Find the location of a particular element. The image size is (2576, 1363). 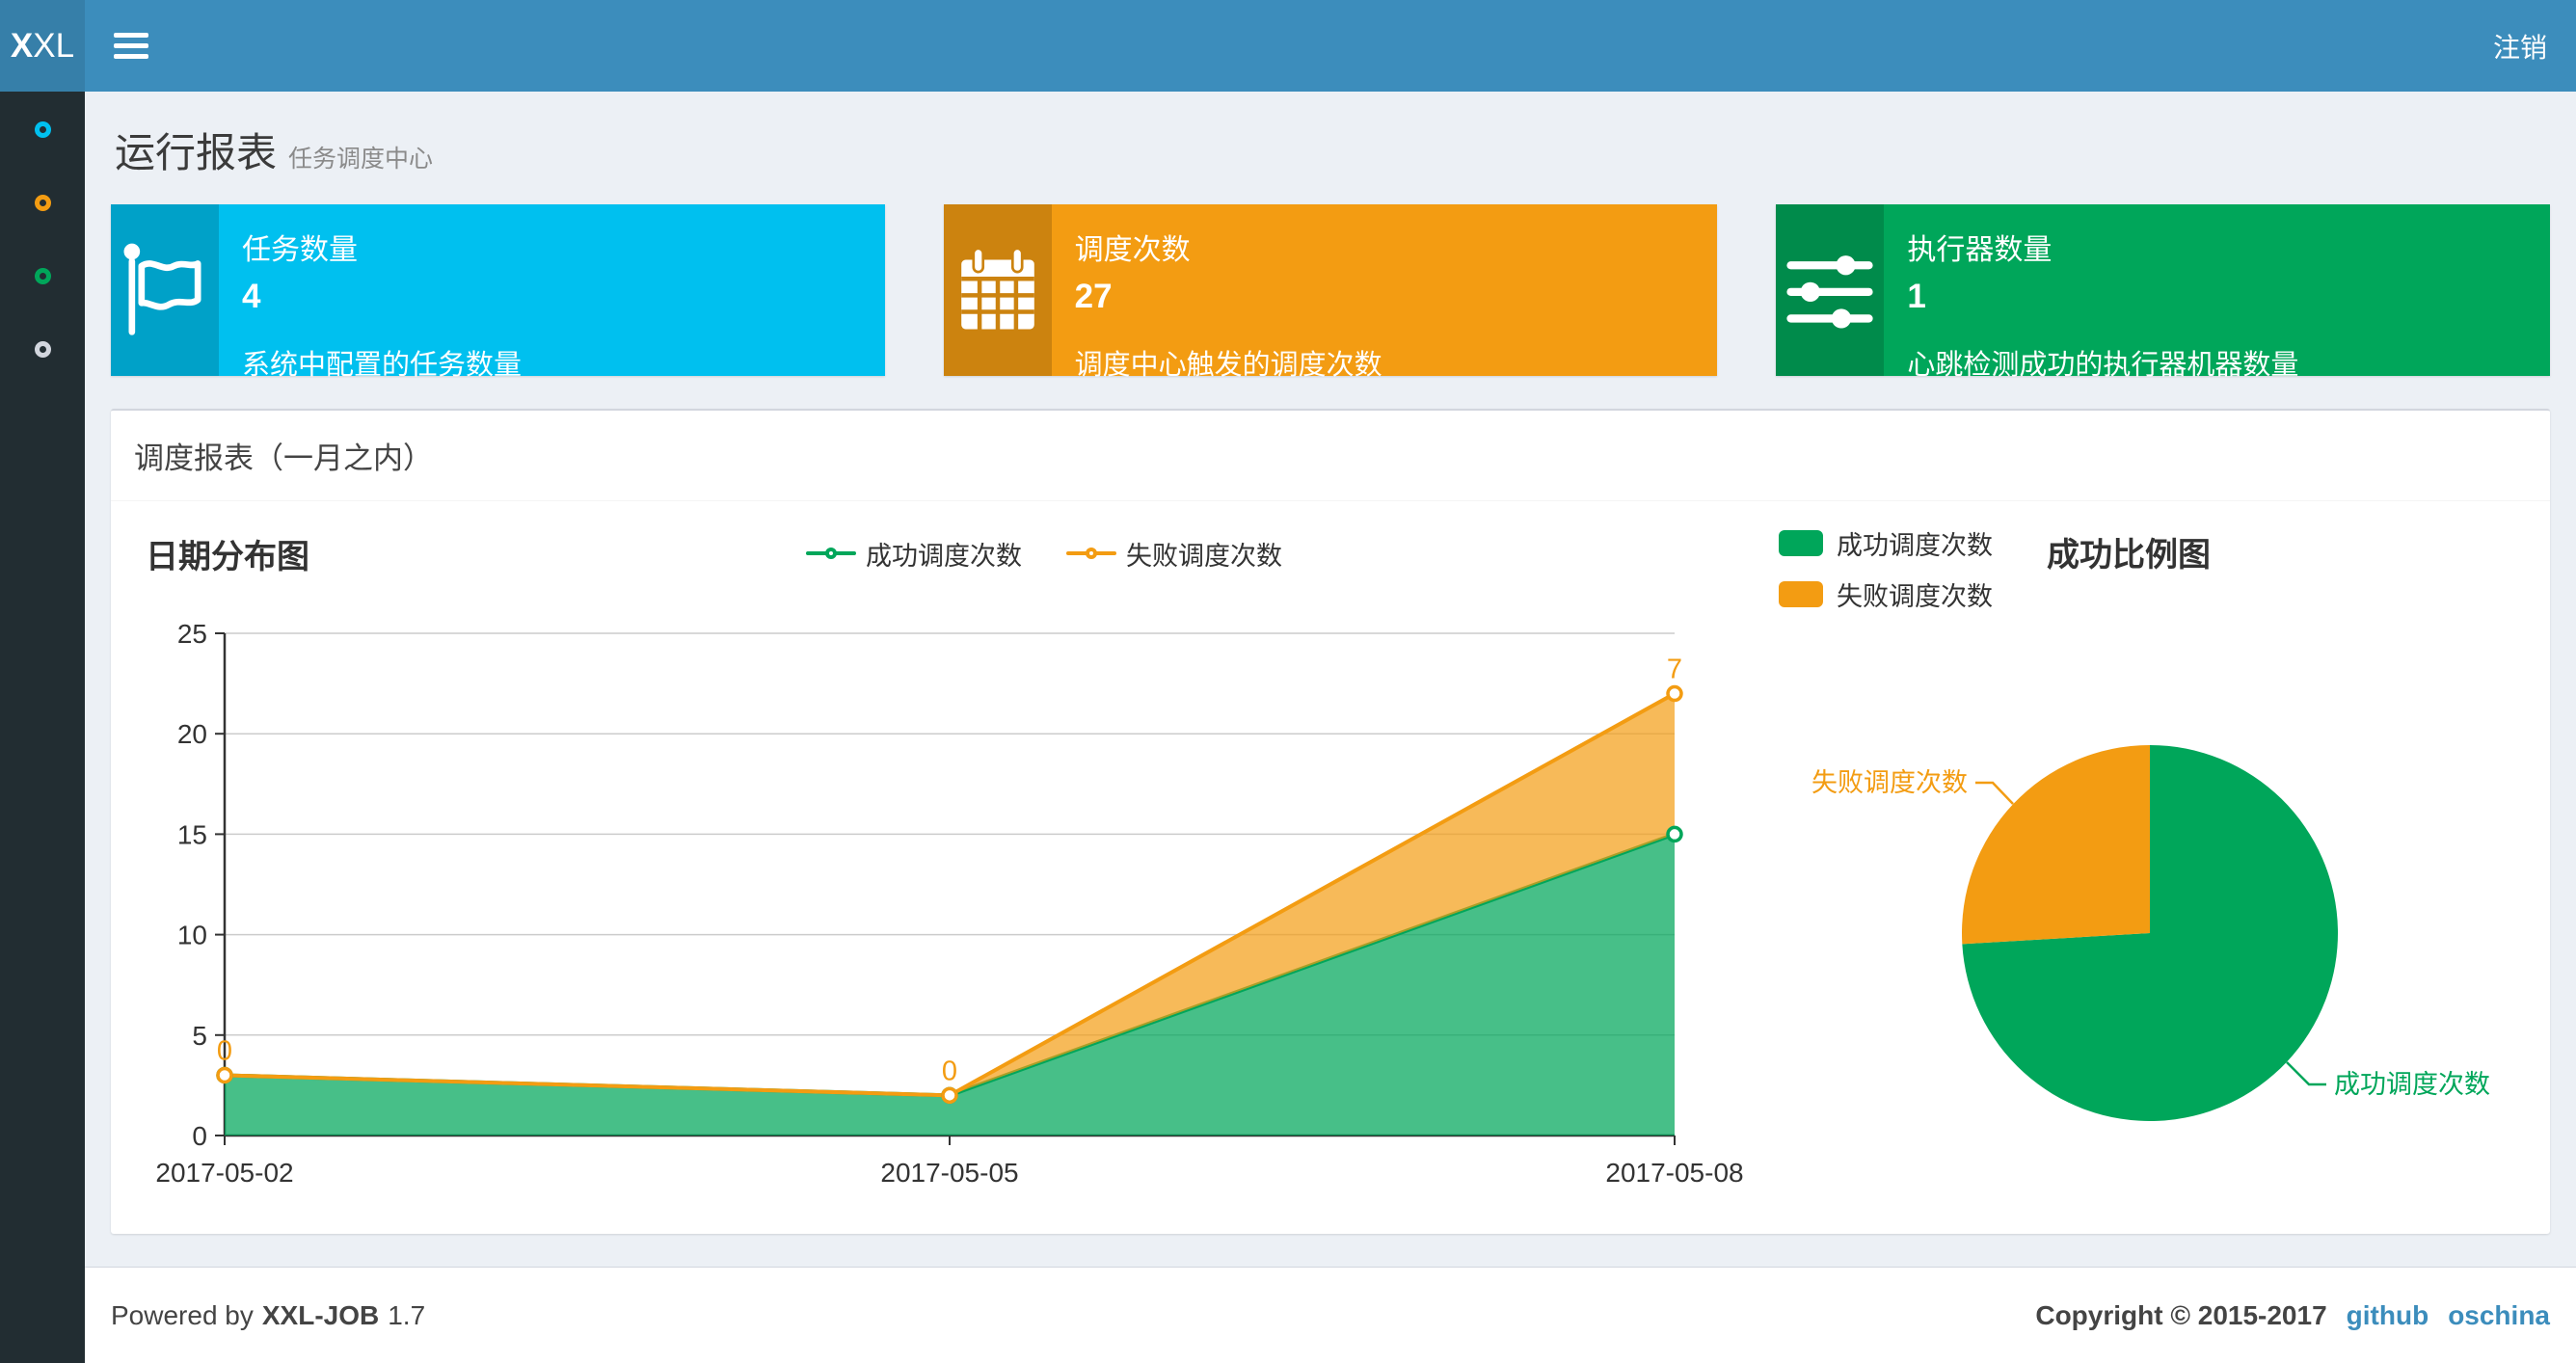

page-title: 运行报表 is located at coordinates (196, 152).